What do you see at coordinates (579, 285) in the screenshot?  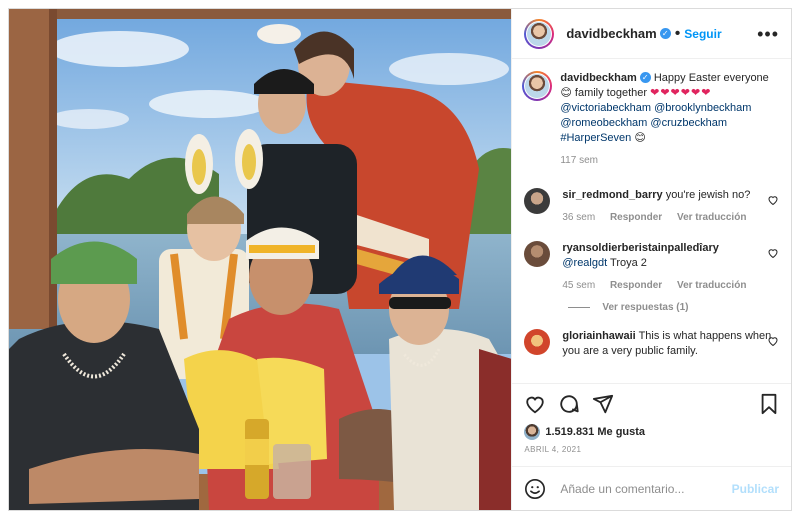 I see `comment-time: 45 sem` at bounding box center [579, 285].